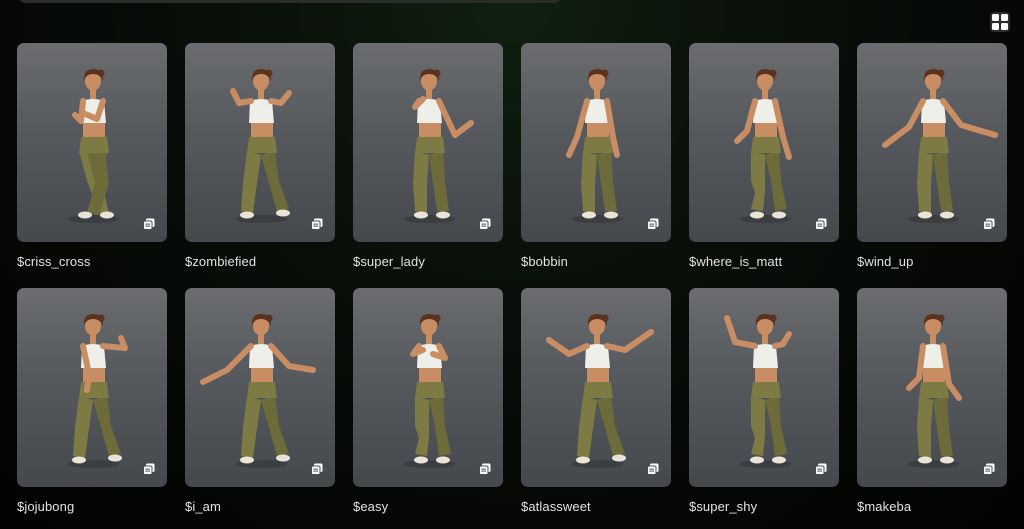  What do you see at coordinates (46, 506) in the screenshot?
I see `animation-label: $jojubong` at bounding box center [46, 506].